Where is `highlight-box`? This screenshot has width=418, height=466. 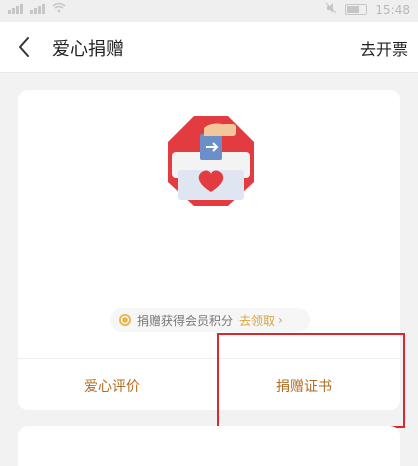 highlight-box is located at coordinates (311, 380).